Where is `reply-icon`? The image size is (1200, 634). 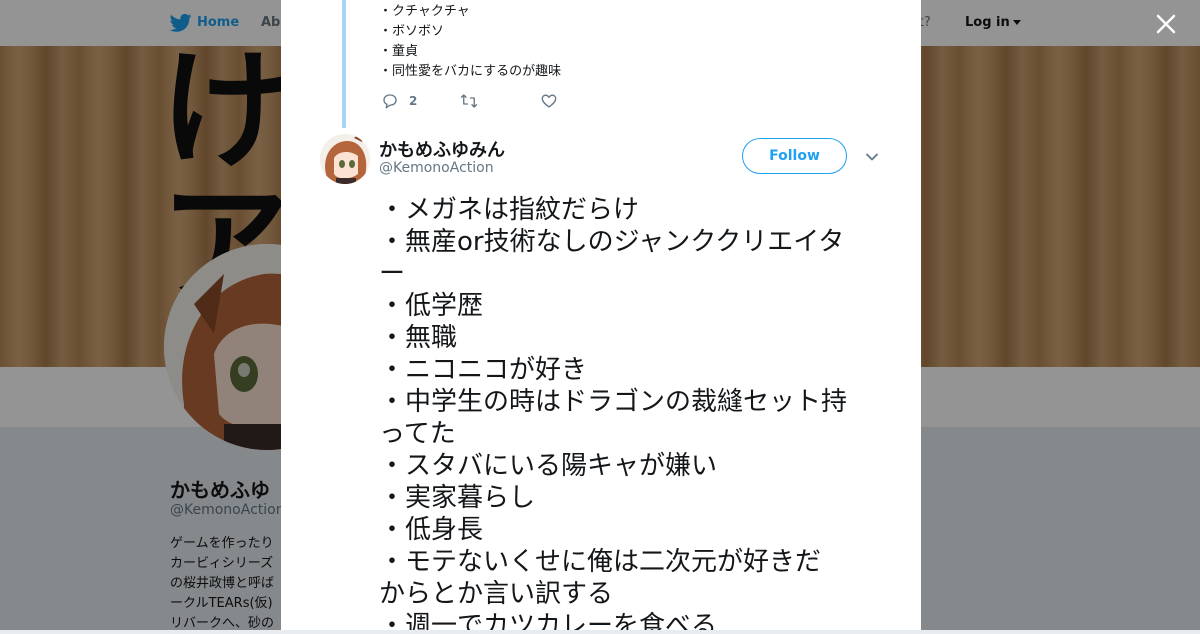
reply-icon is located at coordinates (390, 101).